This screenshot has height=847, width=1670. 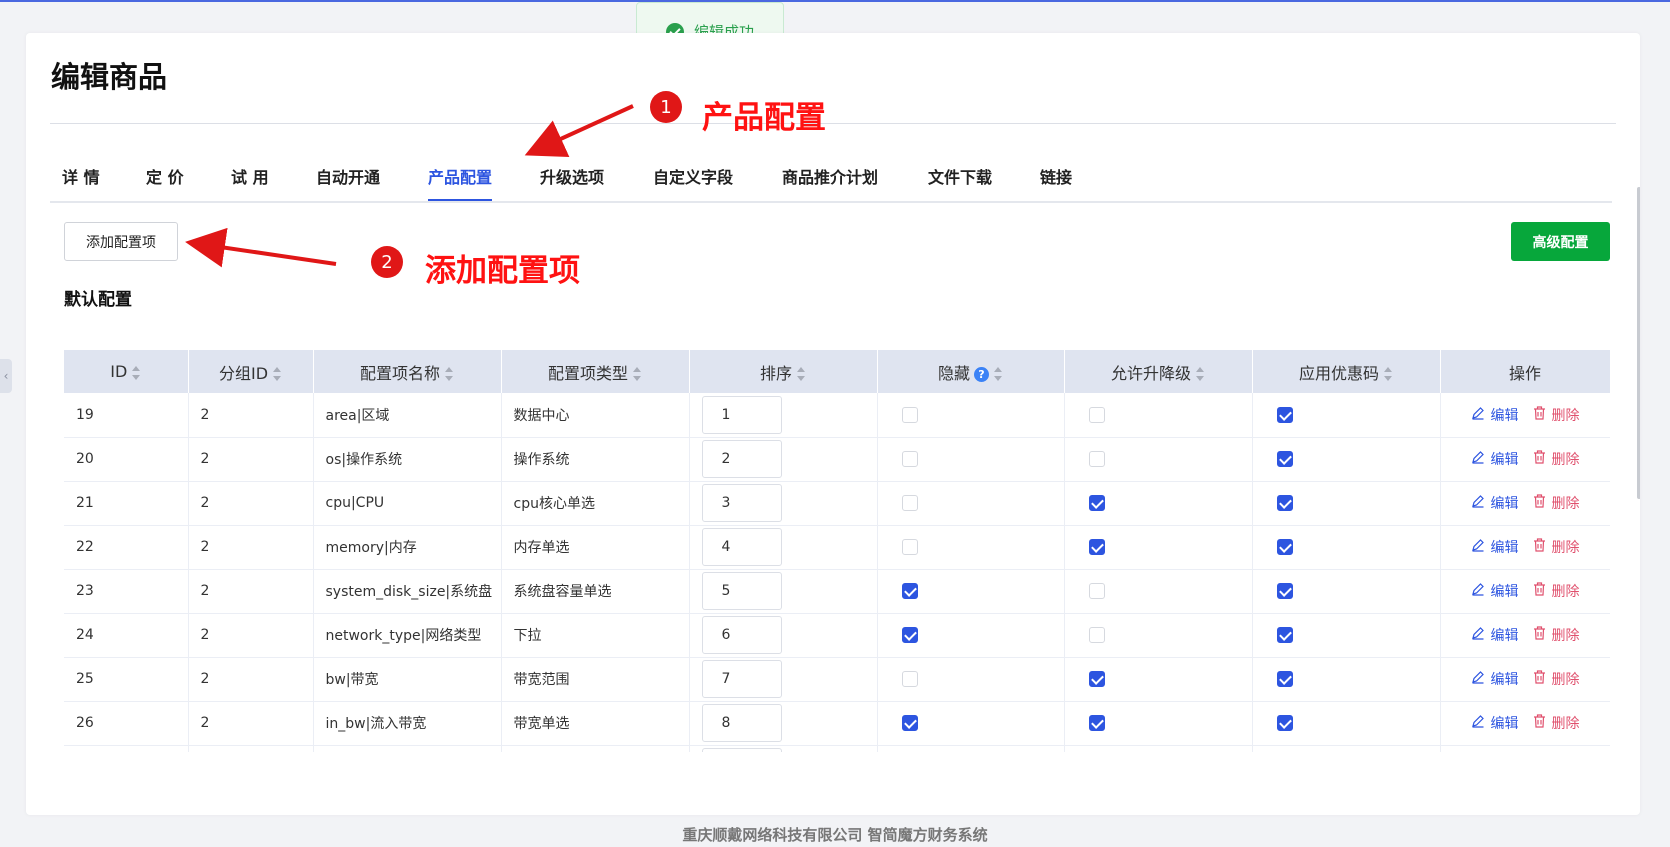 I want to click on col-coupon: 应用优惠码, so click(x=1346, y=371).